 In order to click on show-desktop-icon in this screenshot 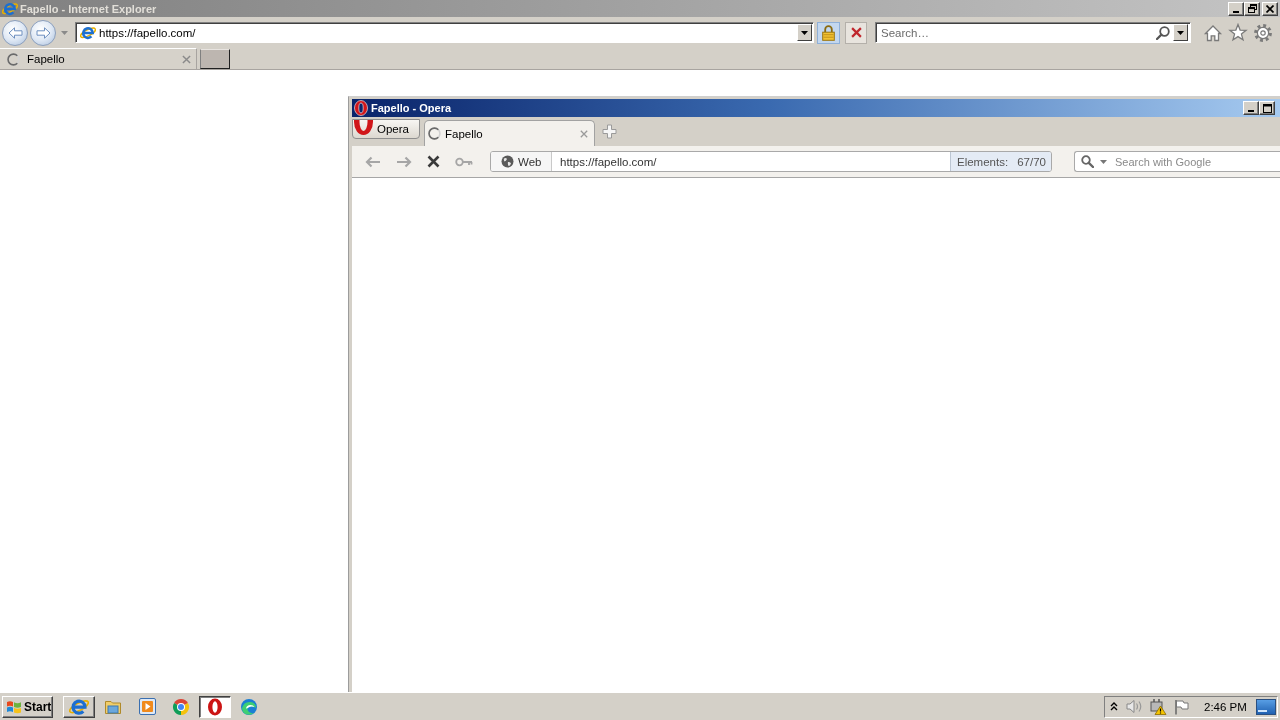, I will do `click(1266, 706)`.